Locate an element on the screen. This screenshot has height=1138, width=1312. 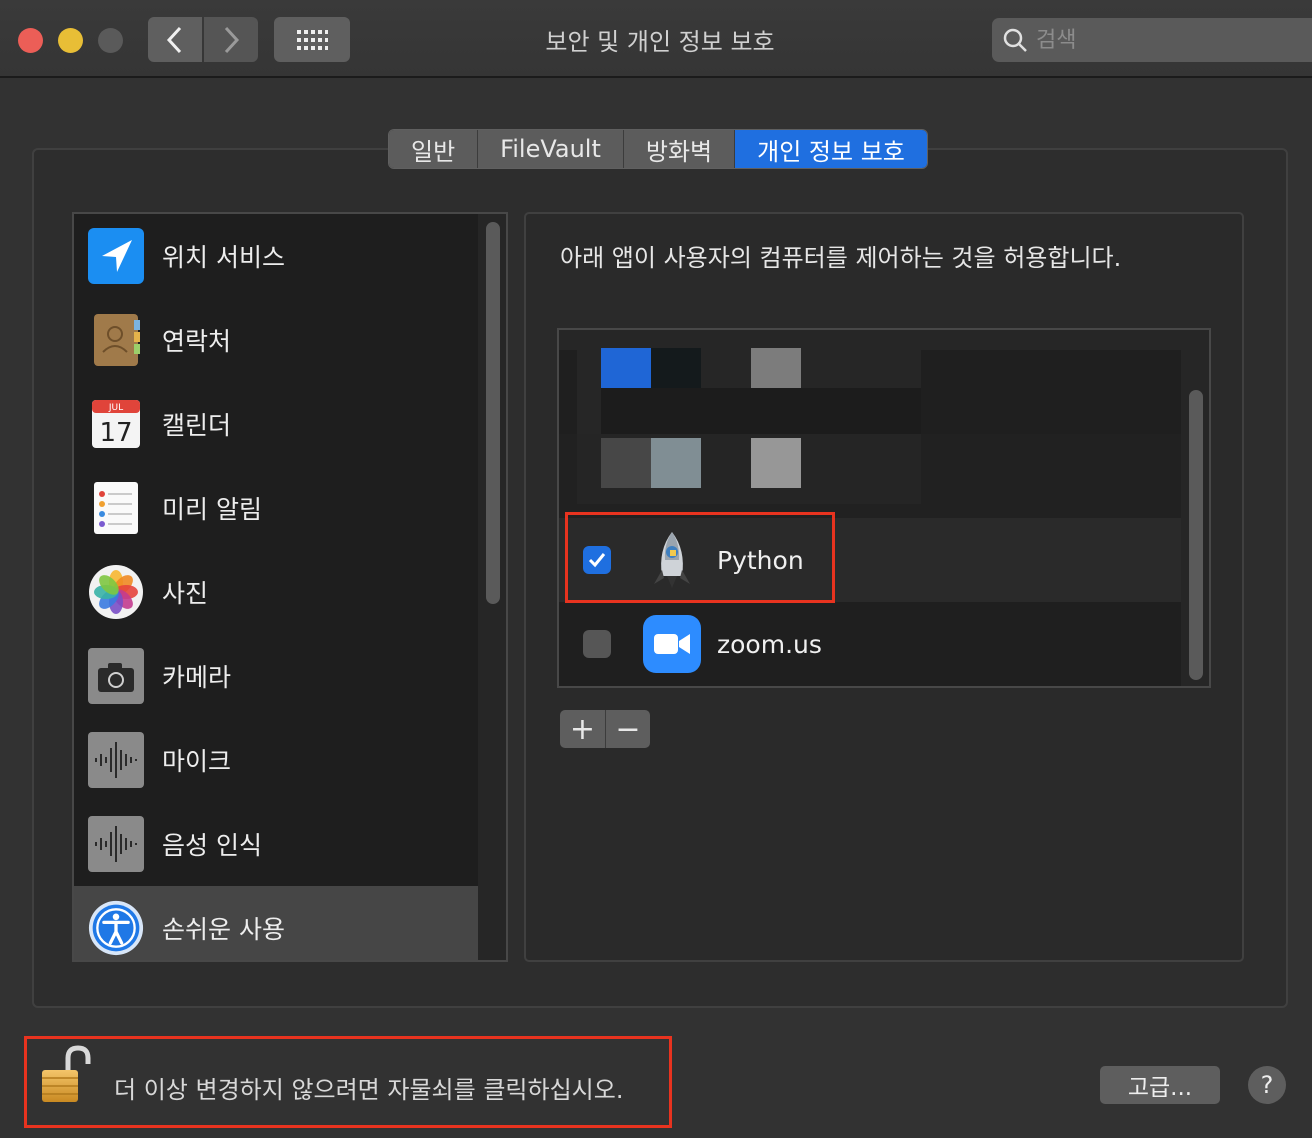
search-field is located at coordinates (1152, 40).